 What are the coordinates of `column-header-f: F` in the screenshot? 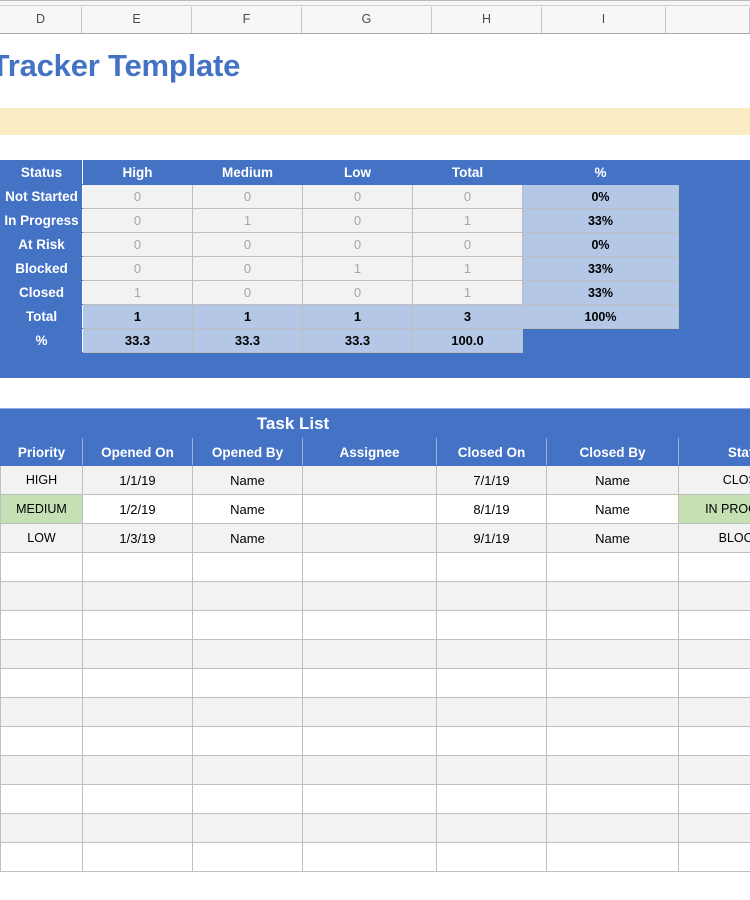 It's located at (247, 20).